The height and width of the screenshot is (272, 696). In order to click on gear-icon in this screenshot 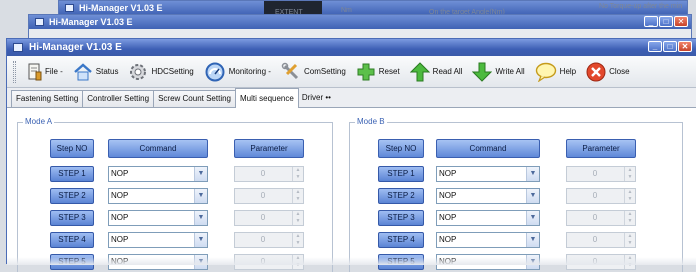, I will do `click(138, 71)`.